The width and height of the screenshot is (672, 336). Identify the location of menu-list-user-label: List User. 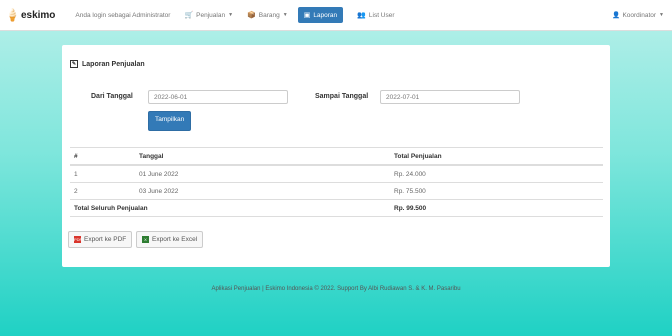
(381, 15).